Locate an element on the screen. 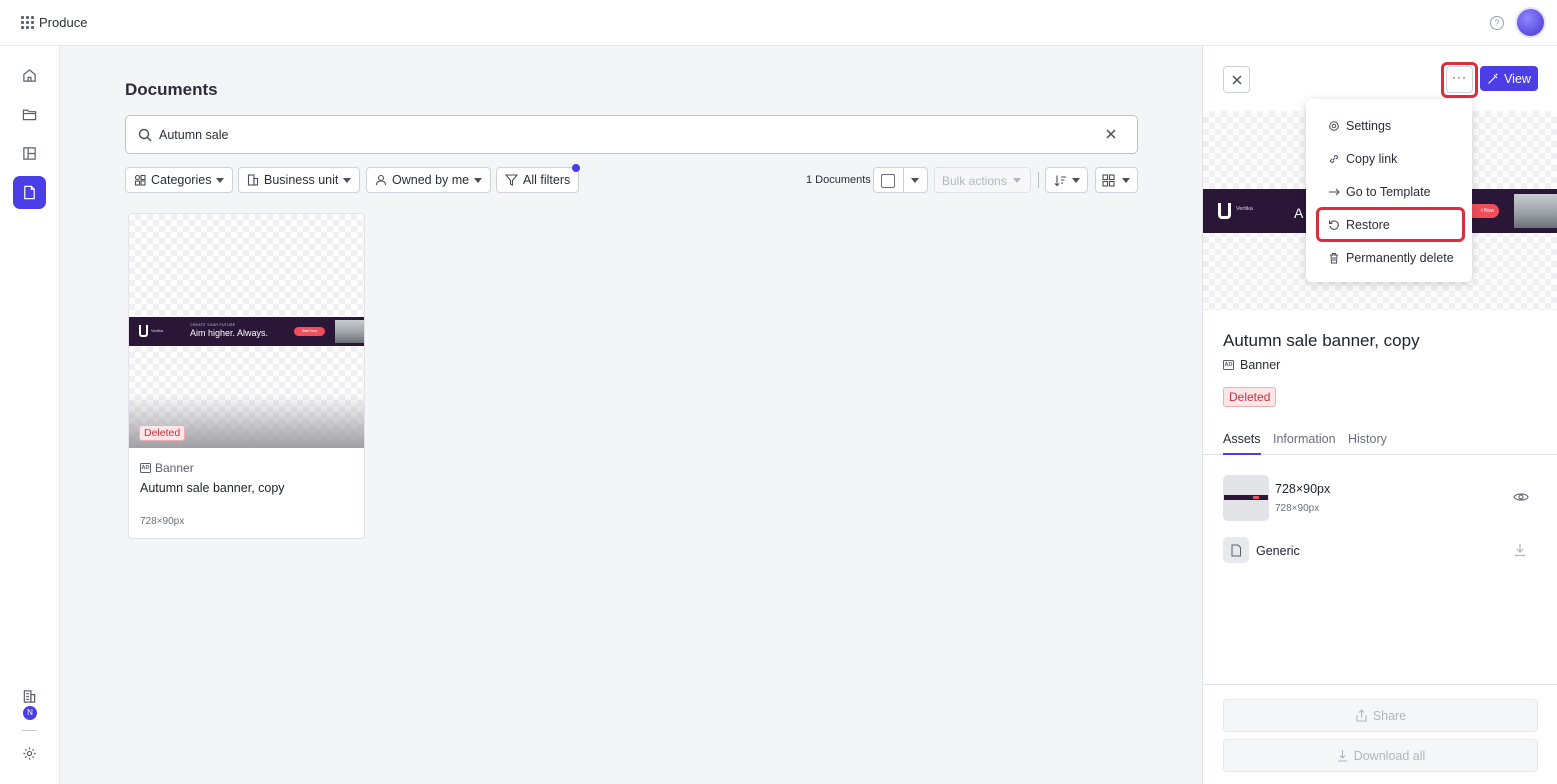  filter-all-filters: All filters is located at coordinates (538, 180).